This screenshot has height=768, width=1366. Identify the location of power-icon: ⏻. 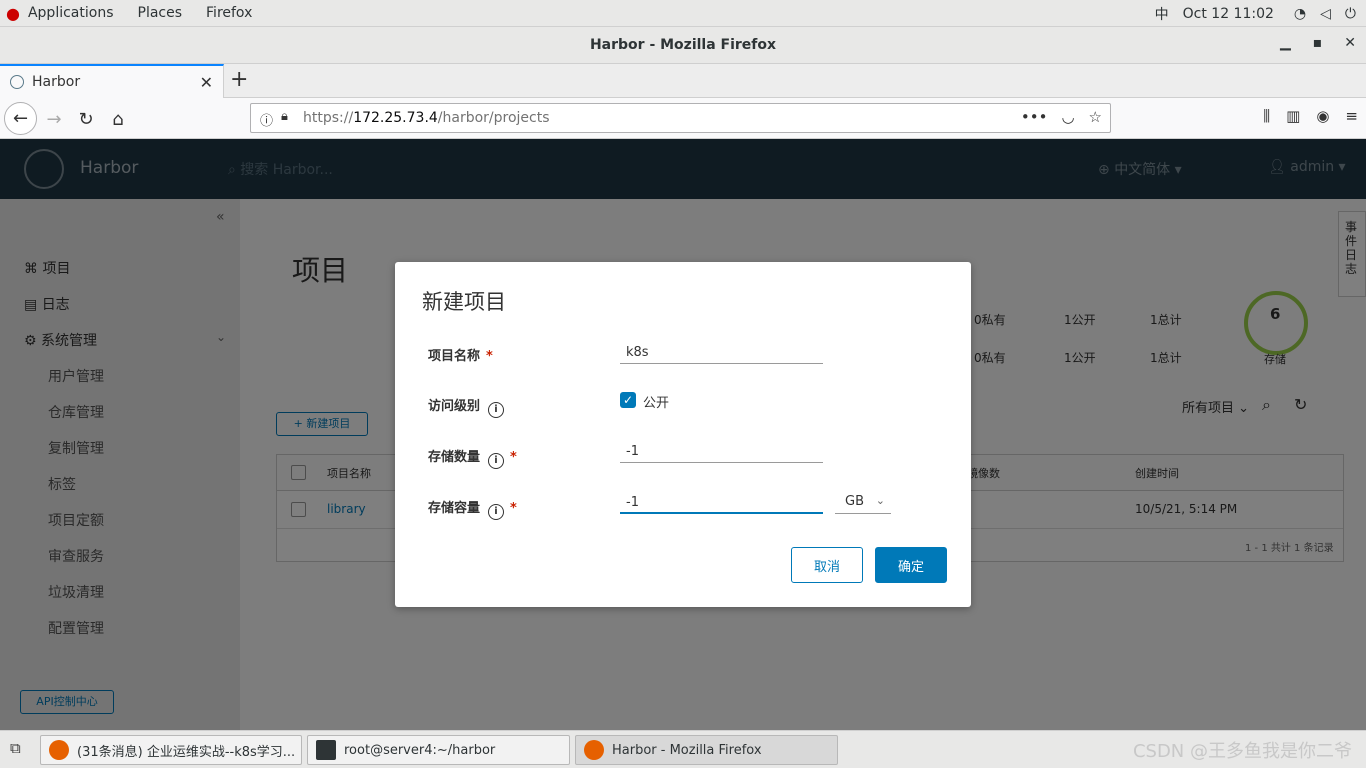
(1350, 14).